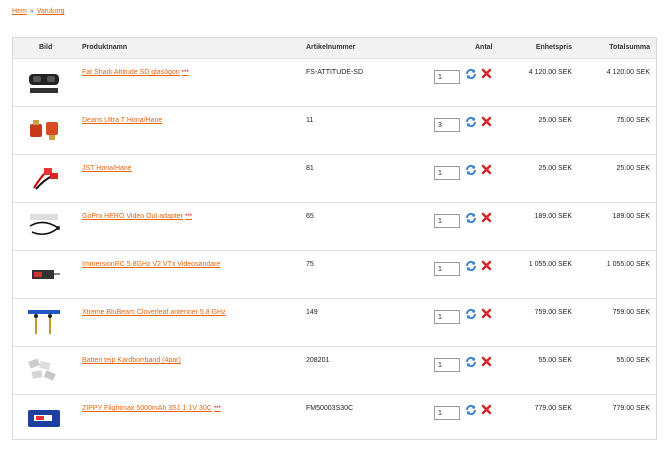 Image resolution: width=669 pixels, height=449 pixels. What do you see at coordinates (633, 360) in the screenshot?
I see `row-total: 55.00 SEK` at bounding box center [633, 360].